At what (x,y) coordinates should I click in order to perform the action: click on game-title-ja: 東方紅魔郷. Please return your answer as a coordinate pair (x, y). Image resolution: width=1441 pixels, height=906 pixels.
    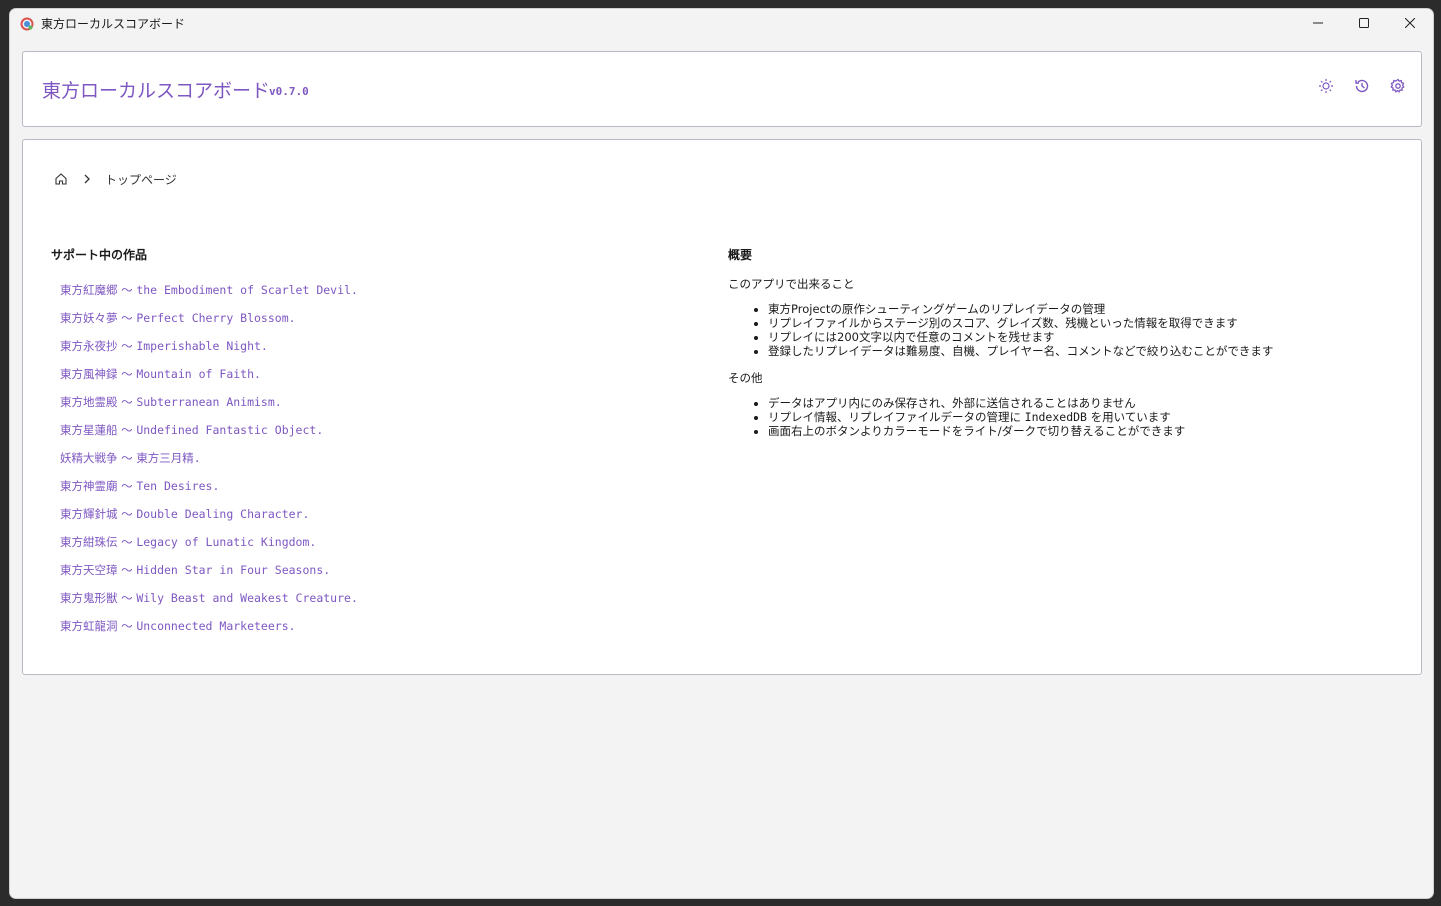
    Looking at the image, I should click on (89, 290).